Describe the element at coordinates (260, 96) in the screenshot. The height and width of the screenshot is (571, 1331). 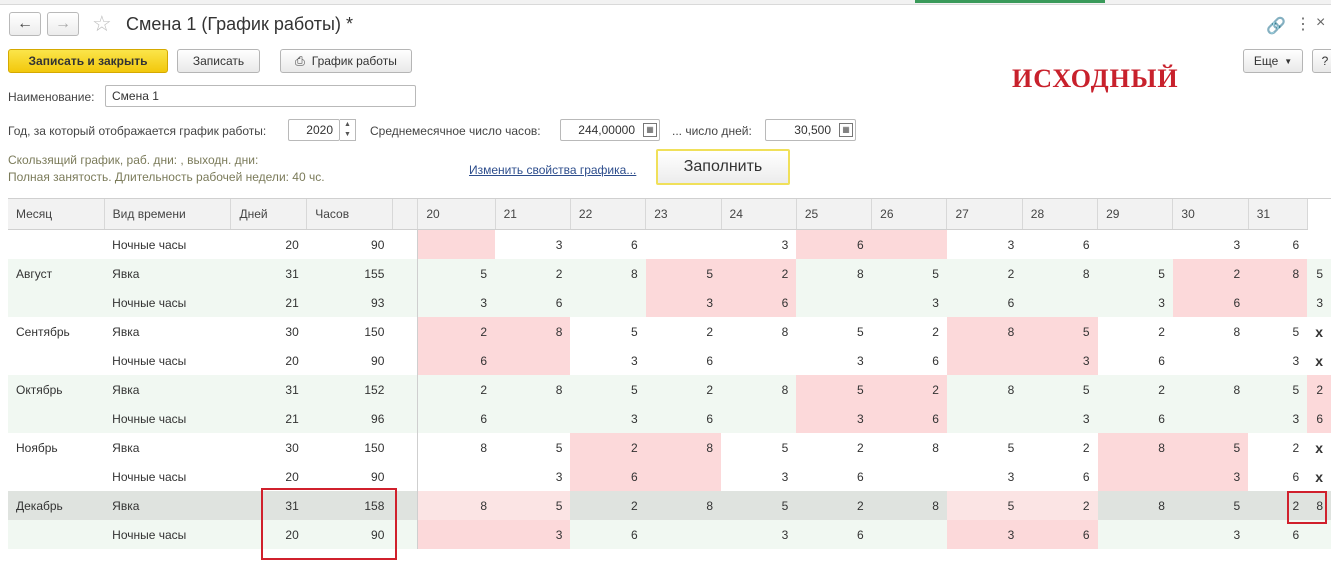
I see `name-input: Смена 1` at that location.